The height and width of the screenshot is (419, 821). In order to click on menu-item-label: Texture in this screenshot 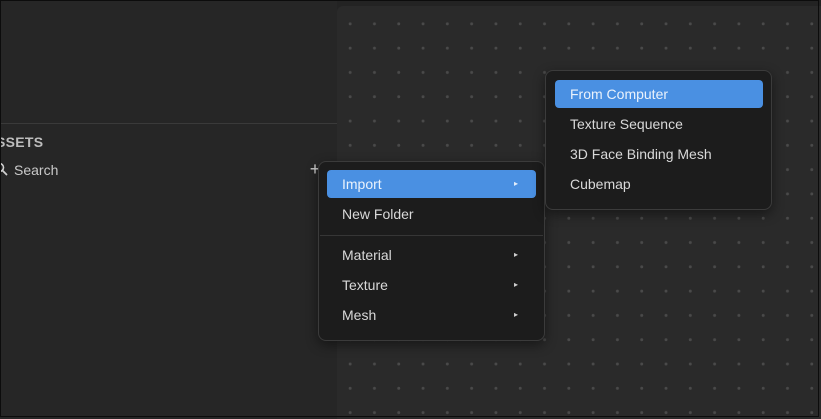, I will do `click(365, 285)`.